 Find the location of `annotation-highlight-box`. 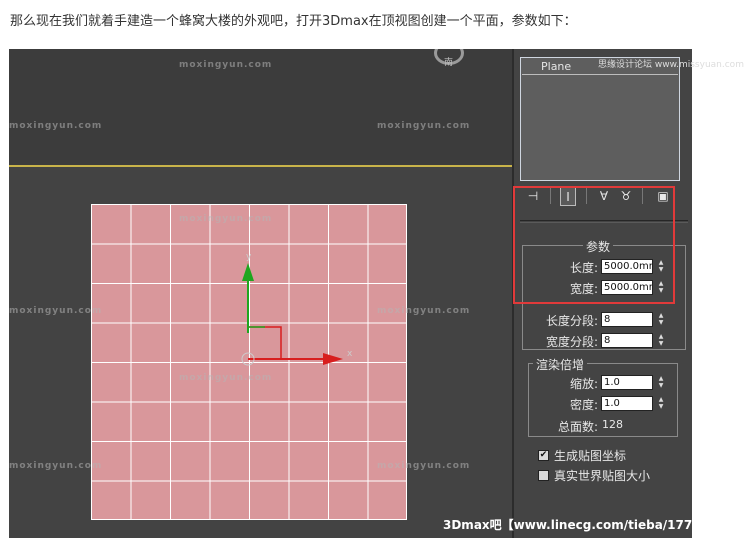

annotation-highlight-box is located at coordinates (594, 245).